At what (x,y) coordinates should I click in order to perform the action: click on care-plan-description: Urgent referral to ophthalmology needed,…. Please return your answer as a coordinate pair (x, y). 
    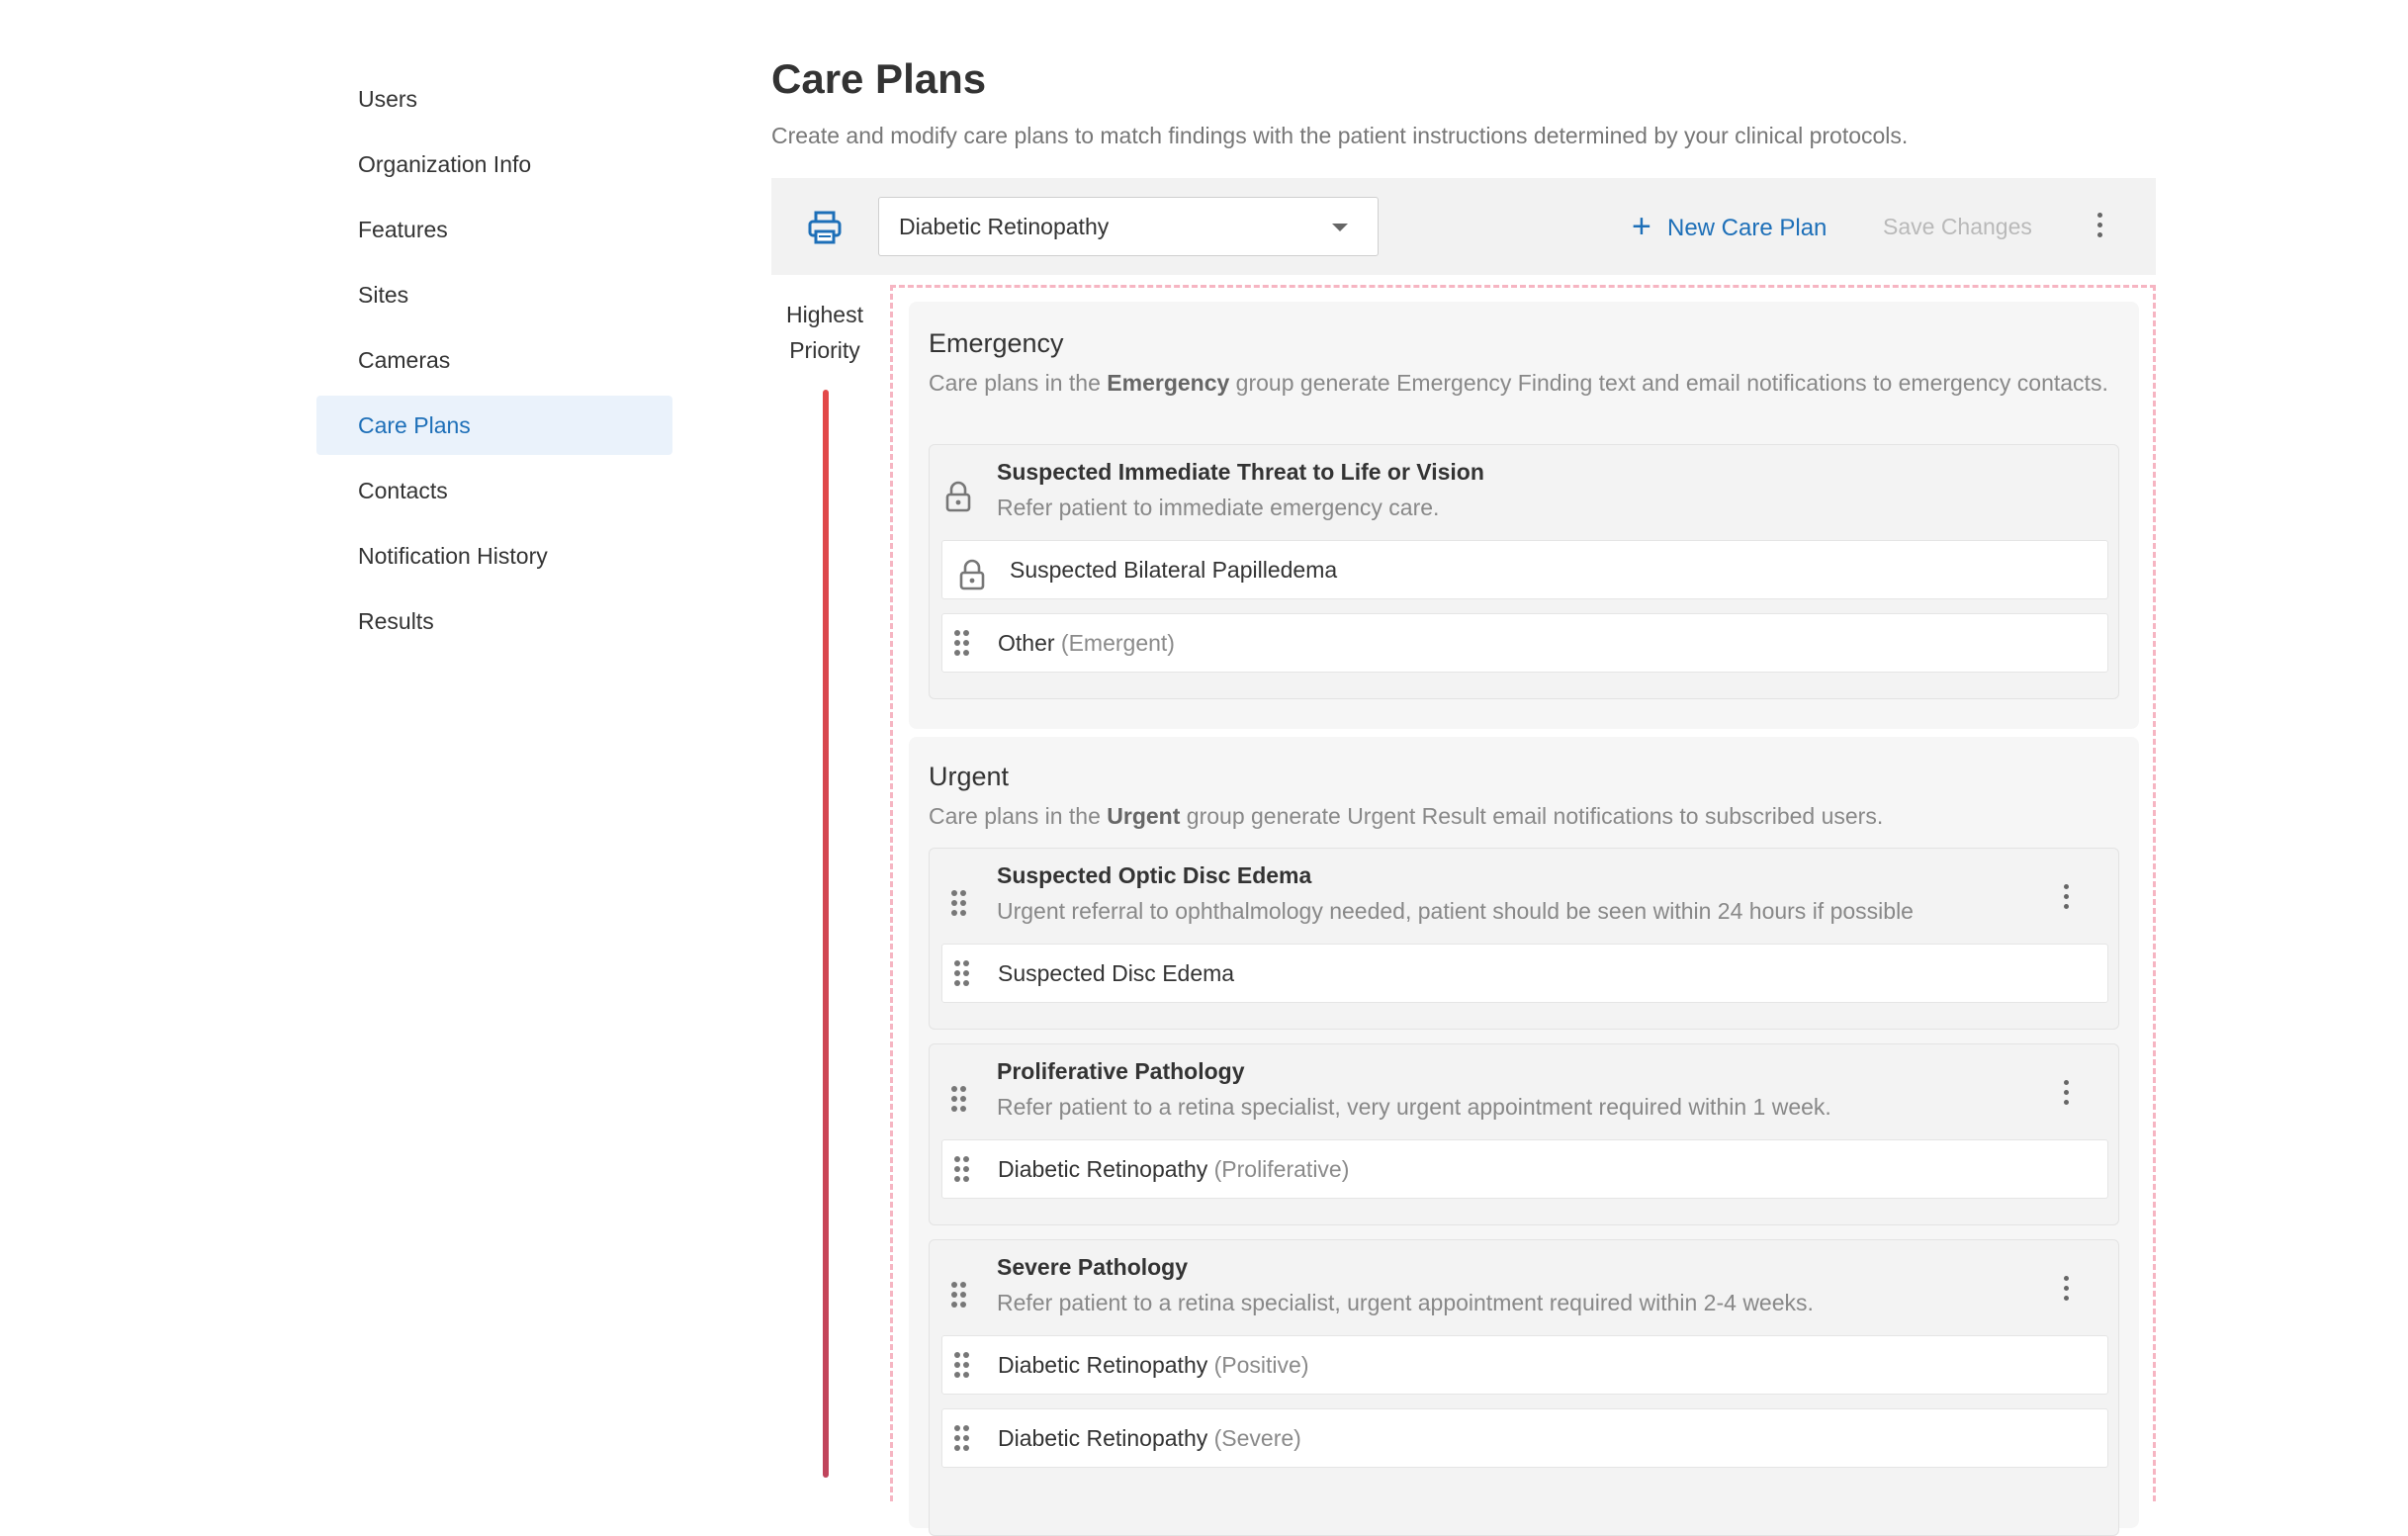
    Looking at the image, I should click on (1455, 911).